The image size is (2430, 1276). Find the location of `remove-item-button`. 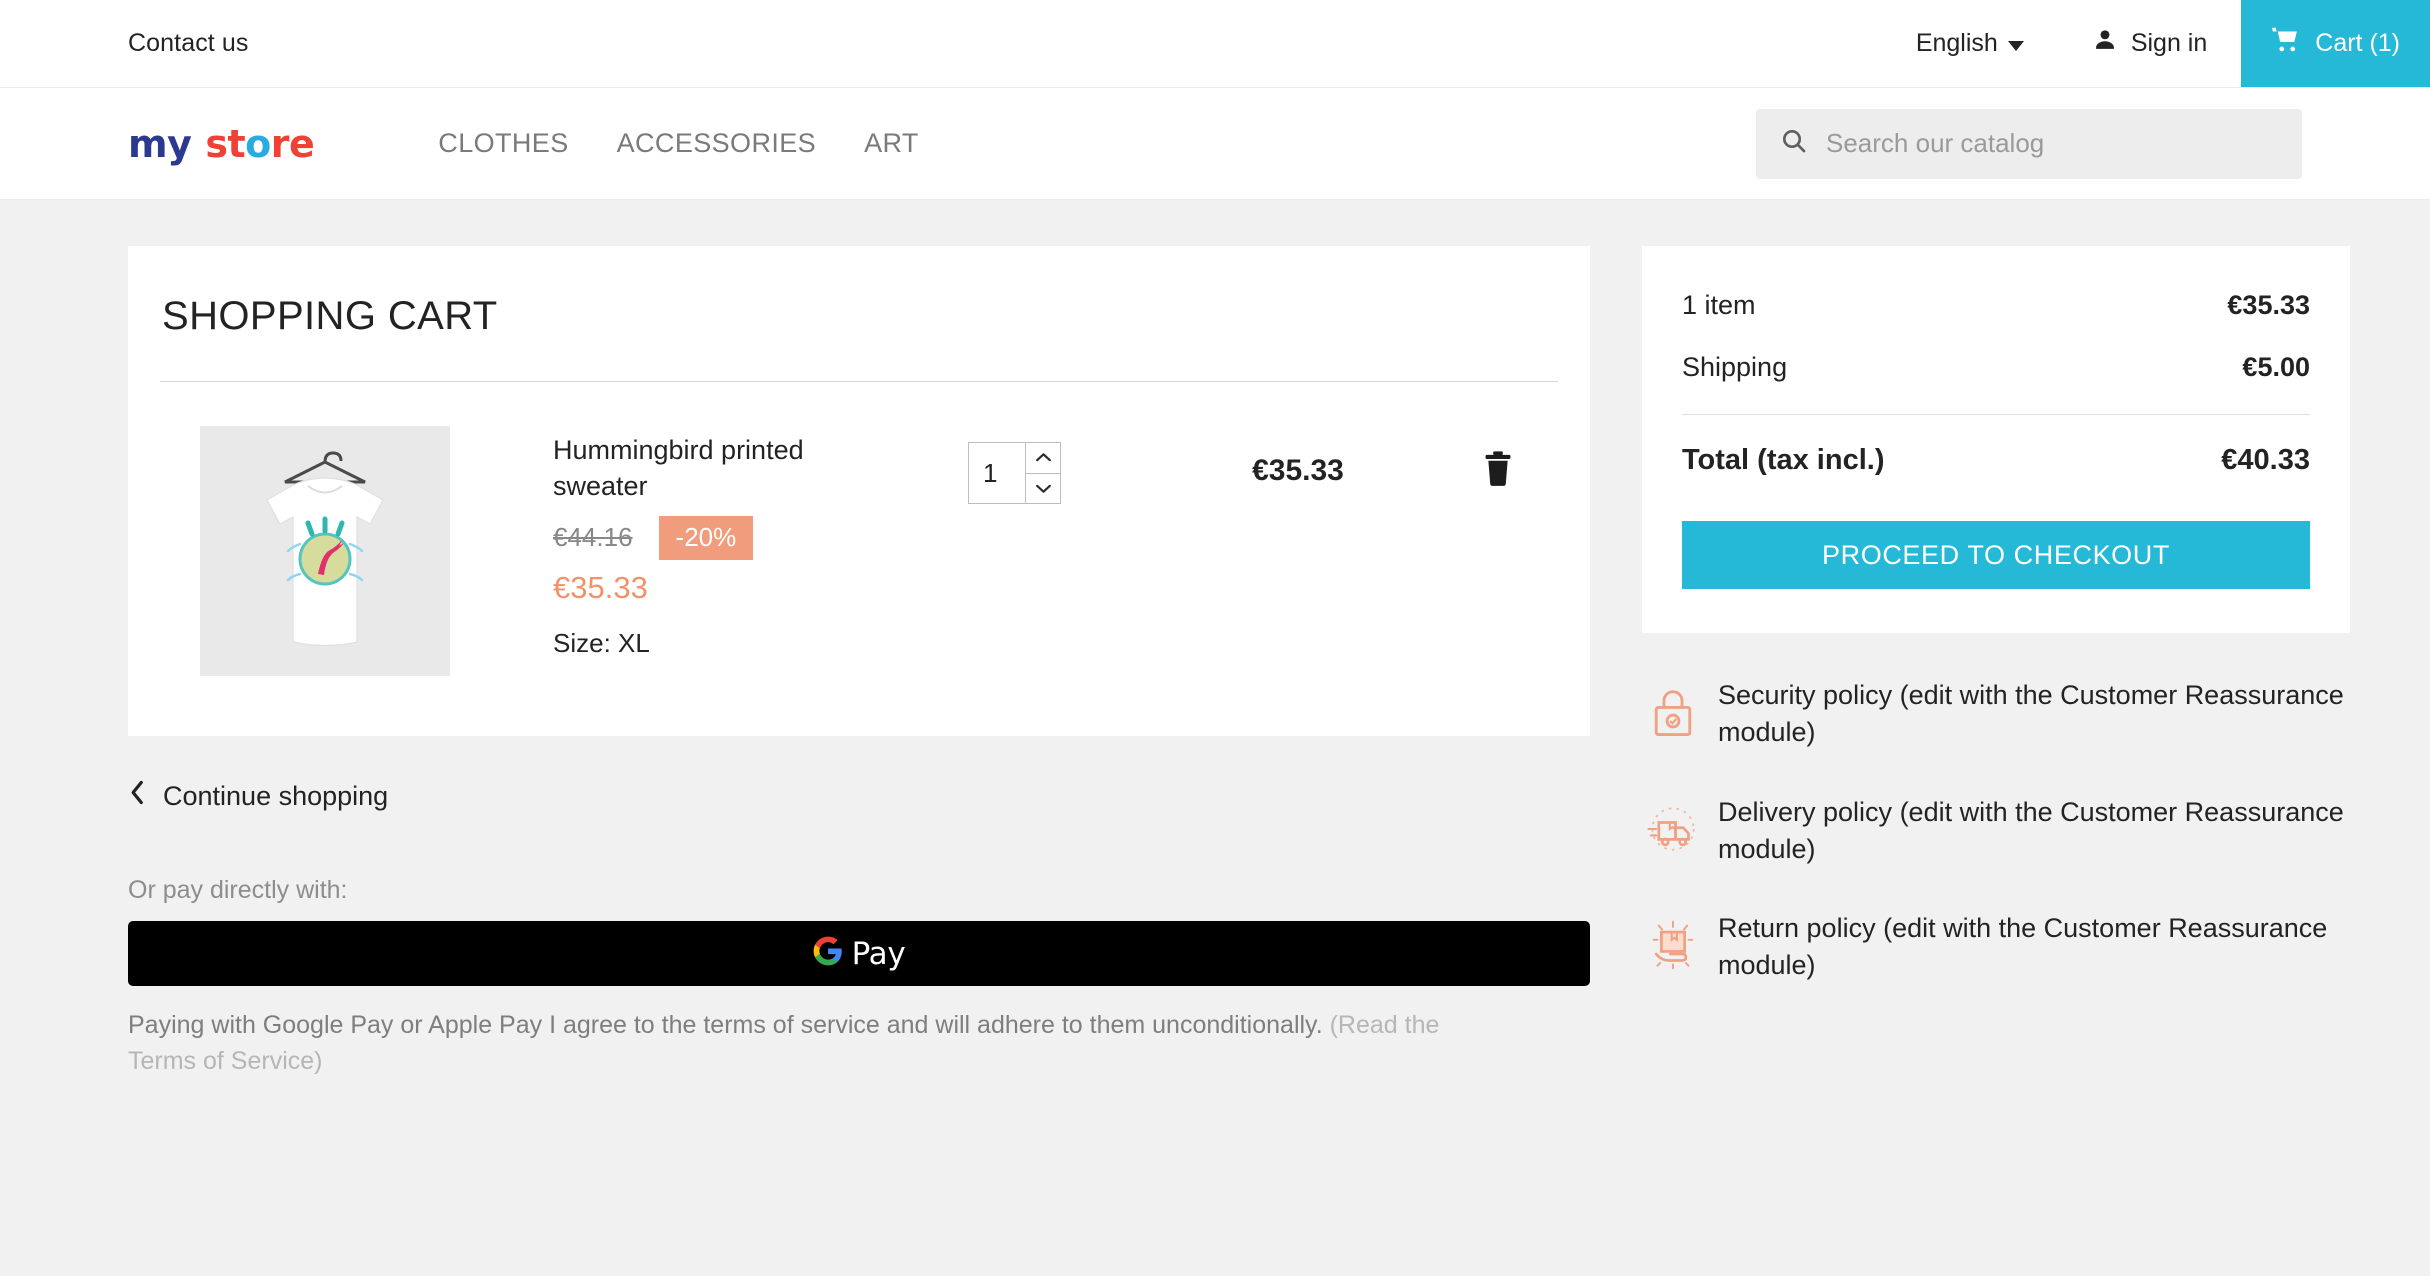

remove-item-button is located at coordinates (1498, 459).